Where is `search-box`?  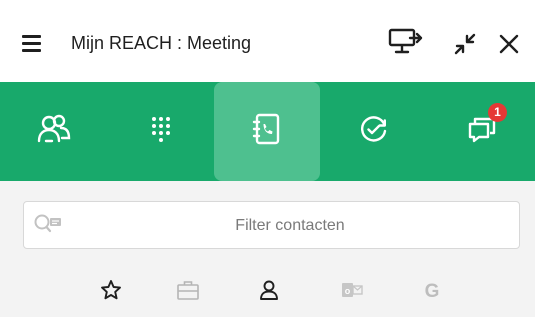 search-box is located at coordinates (271, 225).